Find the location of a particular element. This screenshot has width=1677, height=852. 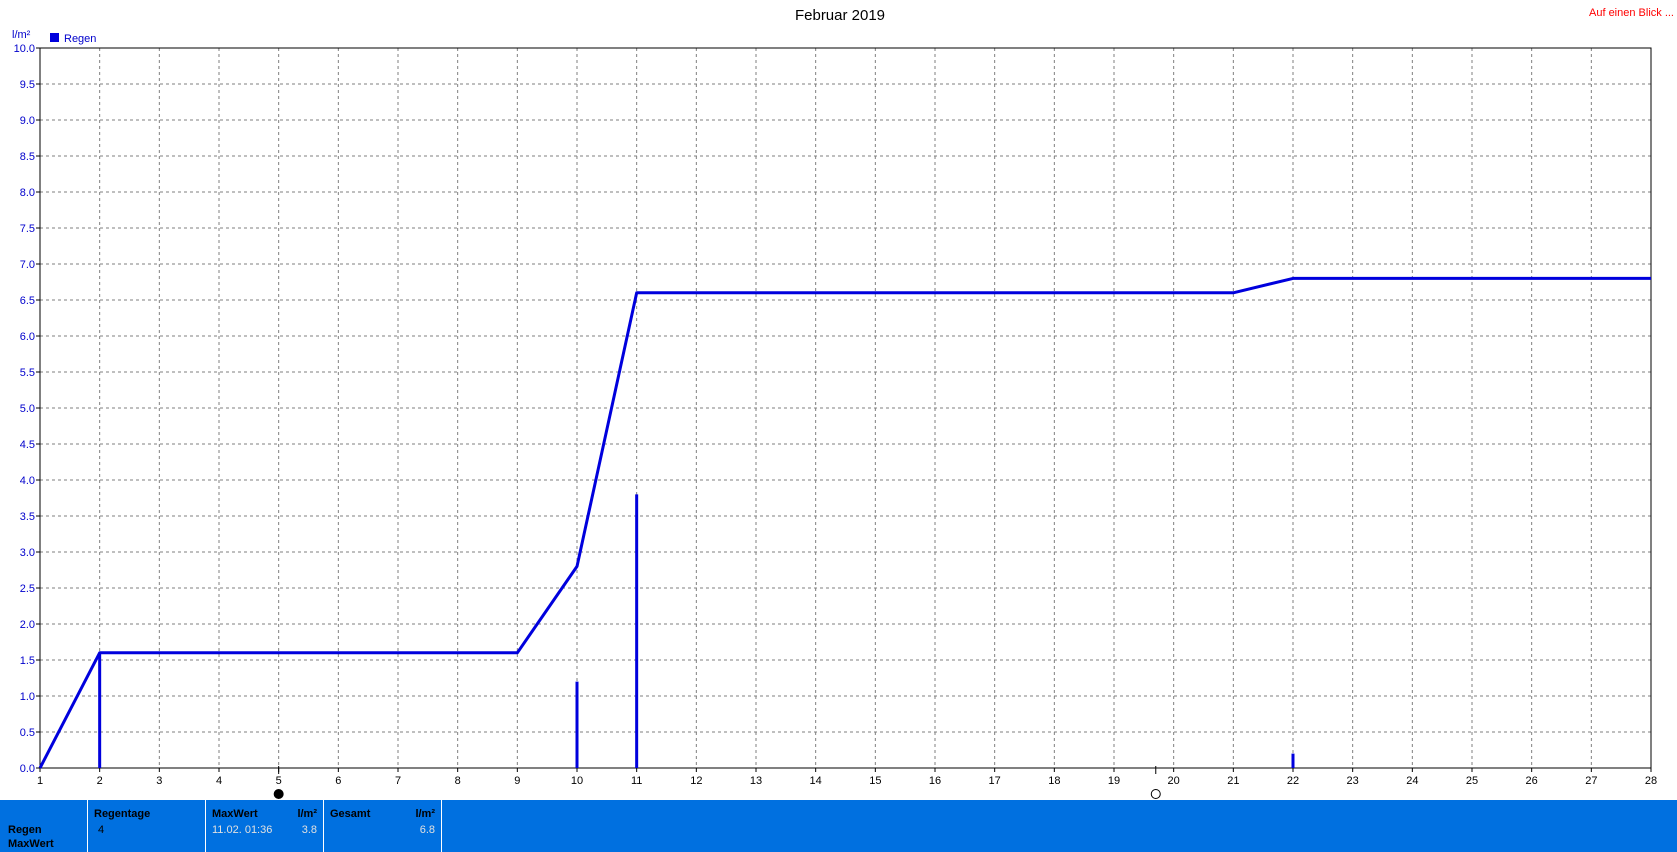

y-tick-label: 9.0 is located at coordinates (27, 121).